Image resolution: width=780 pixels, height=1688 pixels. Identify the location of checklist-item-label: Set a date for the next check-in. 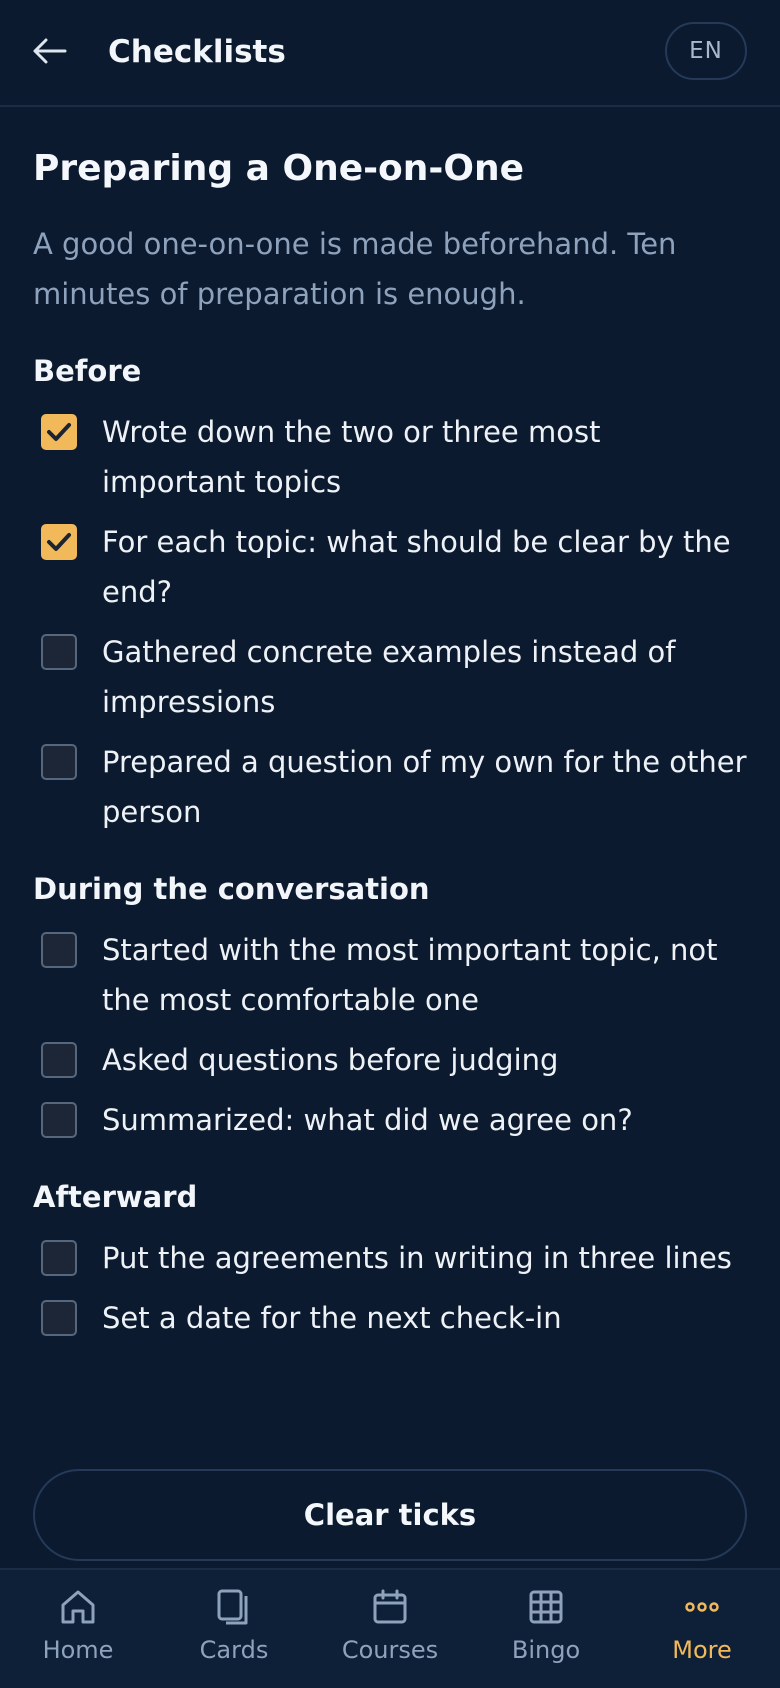
(332, 1318).